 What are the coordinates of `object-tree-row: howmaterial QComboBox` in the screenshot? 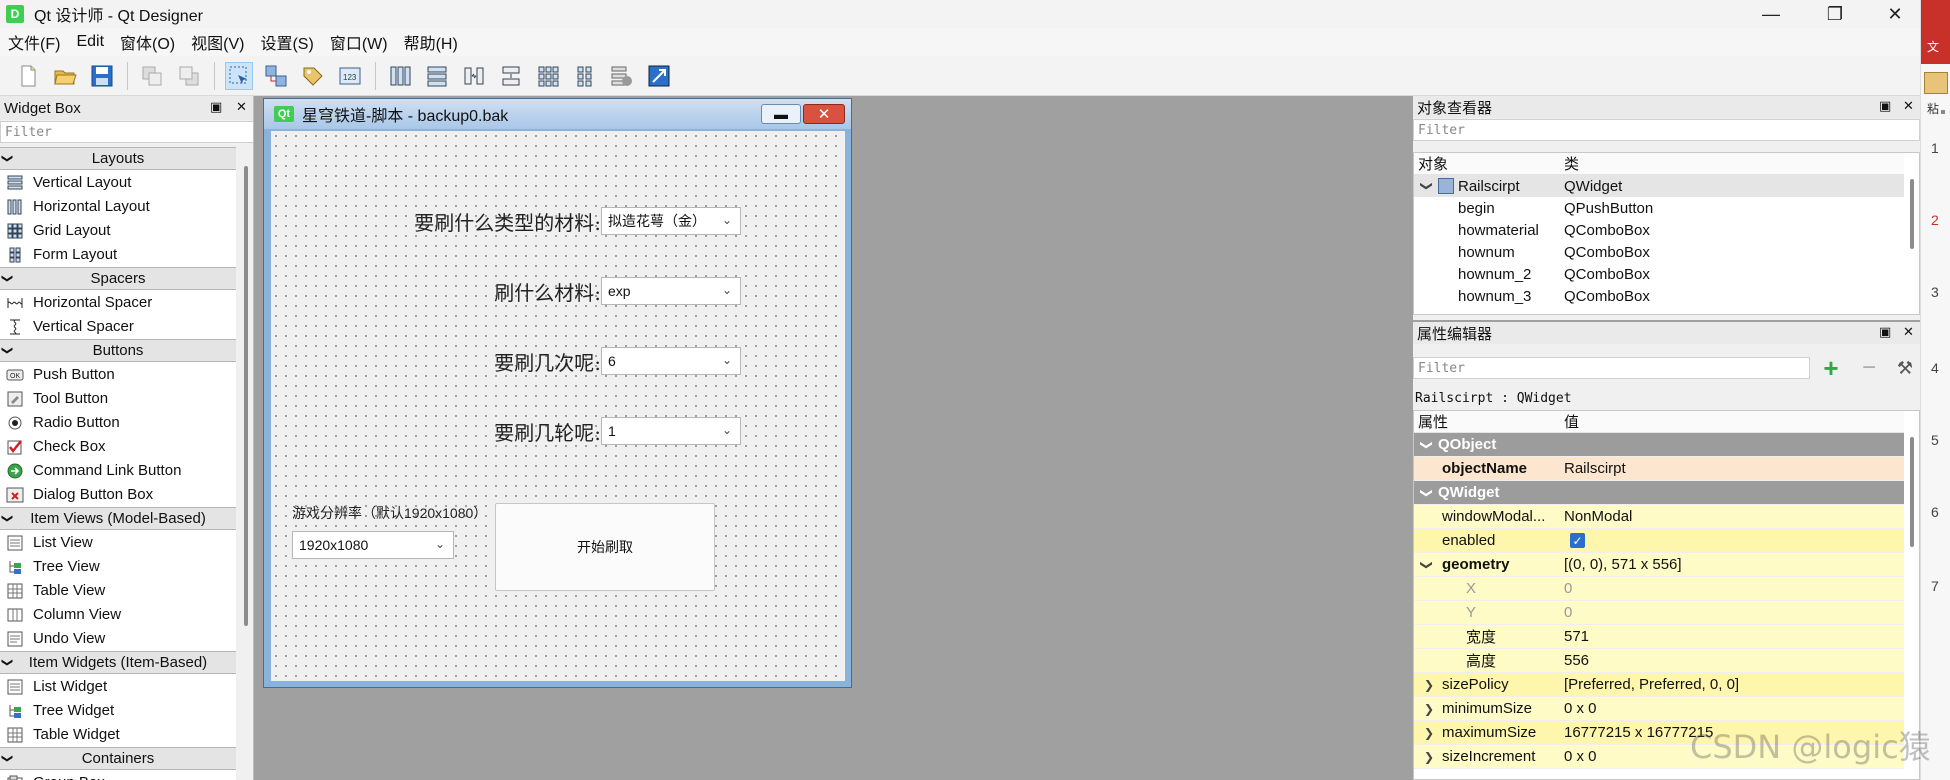 It's located at (1659, 230).